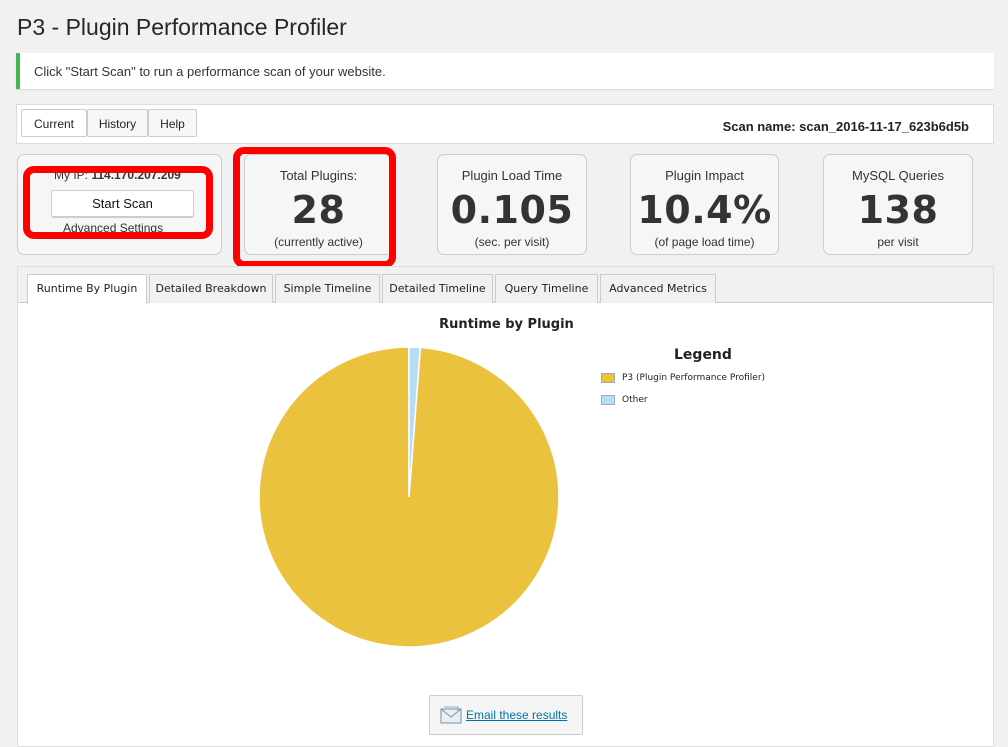 This screenshot has height=747, width=1008. I want to click on email-results-button: Email these results, so click(506, 715).